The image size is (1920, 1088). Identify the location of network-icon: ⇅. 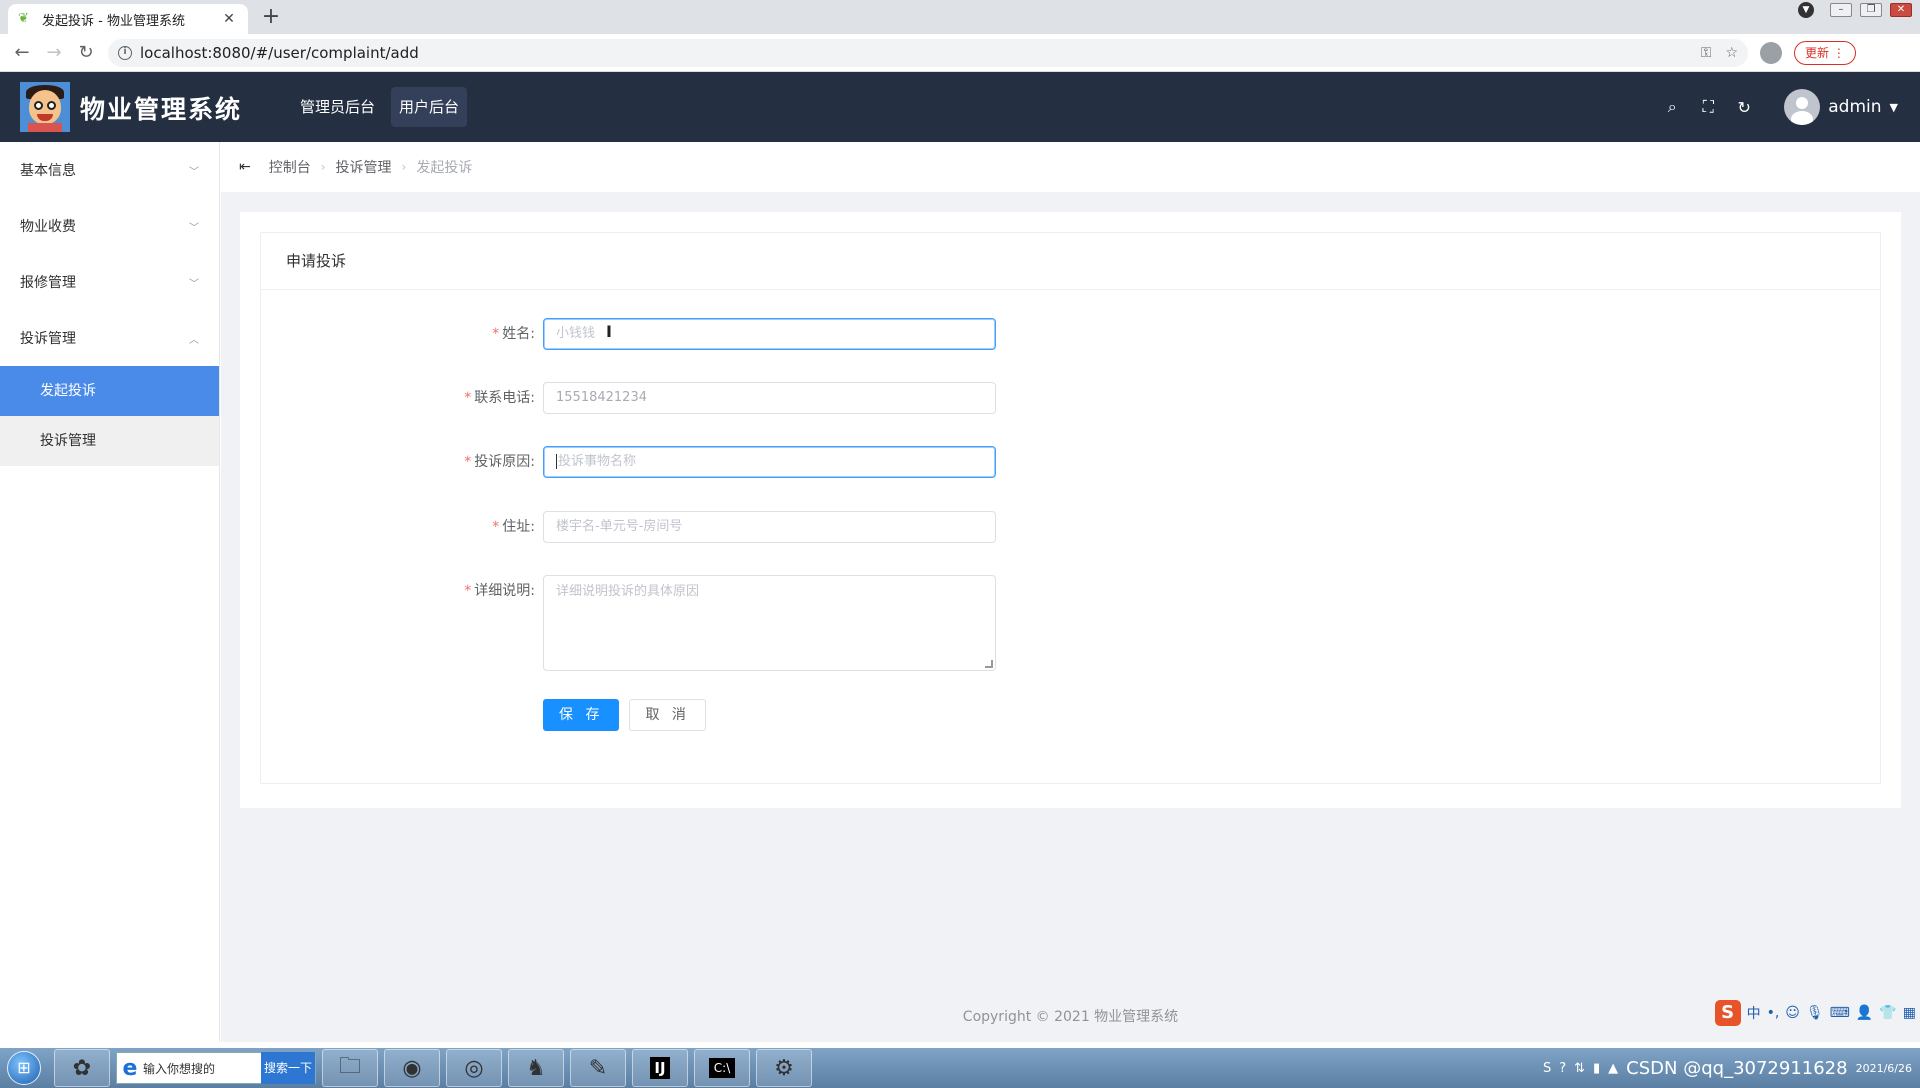
(1579, 1068).